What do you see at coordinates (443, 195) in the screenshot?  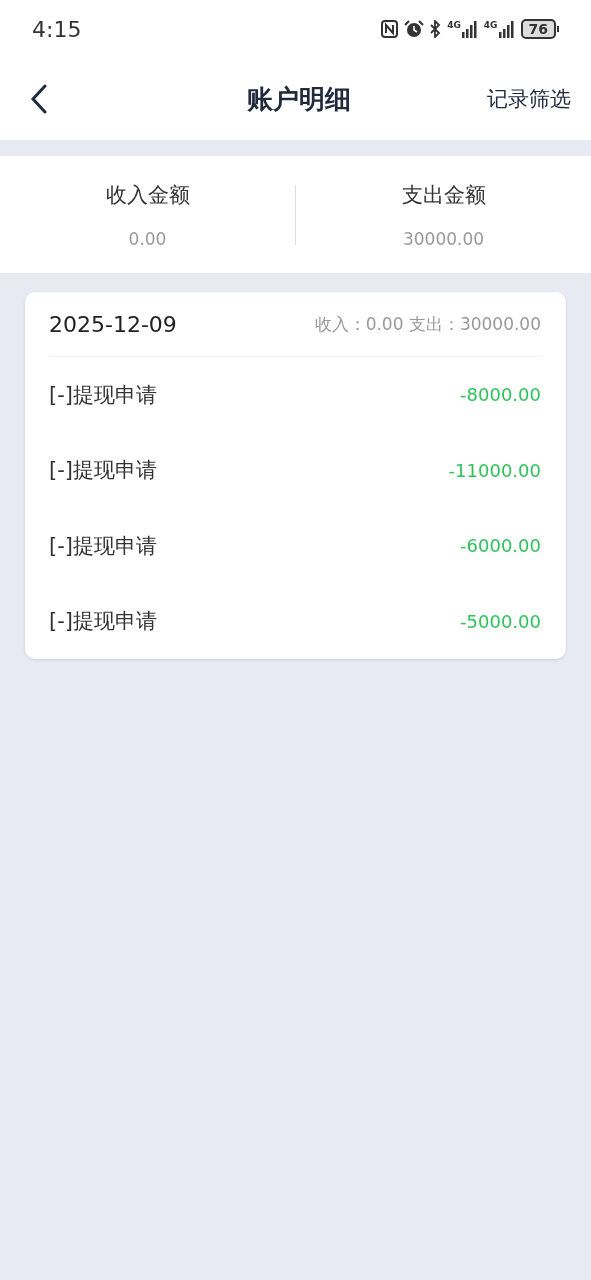 I see `summary-label: 支出金额` at bounding box center [443, 195].